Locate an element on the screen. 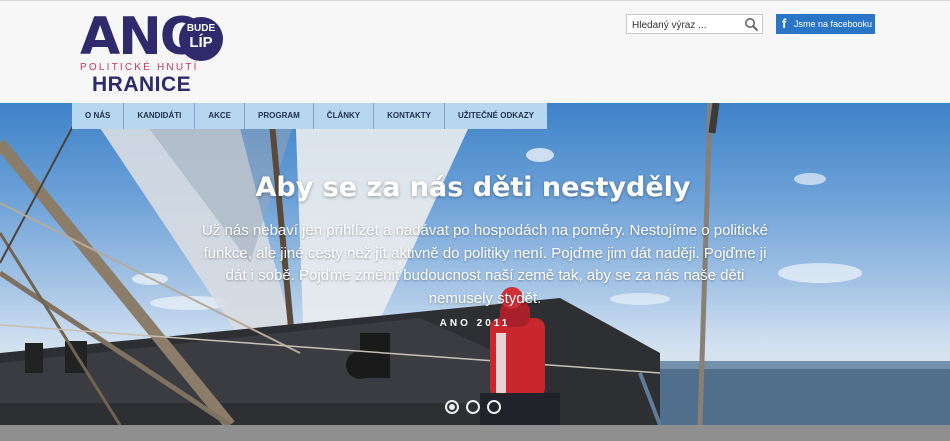 This screenshot has width=950, height=441. search-input is located at coordinates (687, 25).